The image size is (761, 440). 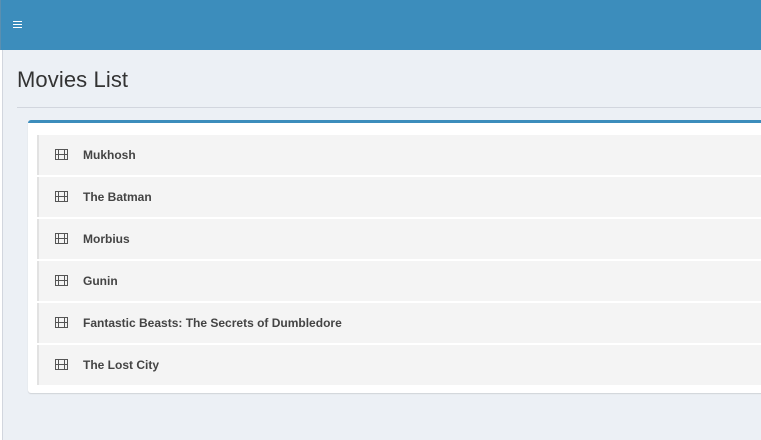 I want to click on hamburger-menu-icon, so click(x=17, y=24).